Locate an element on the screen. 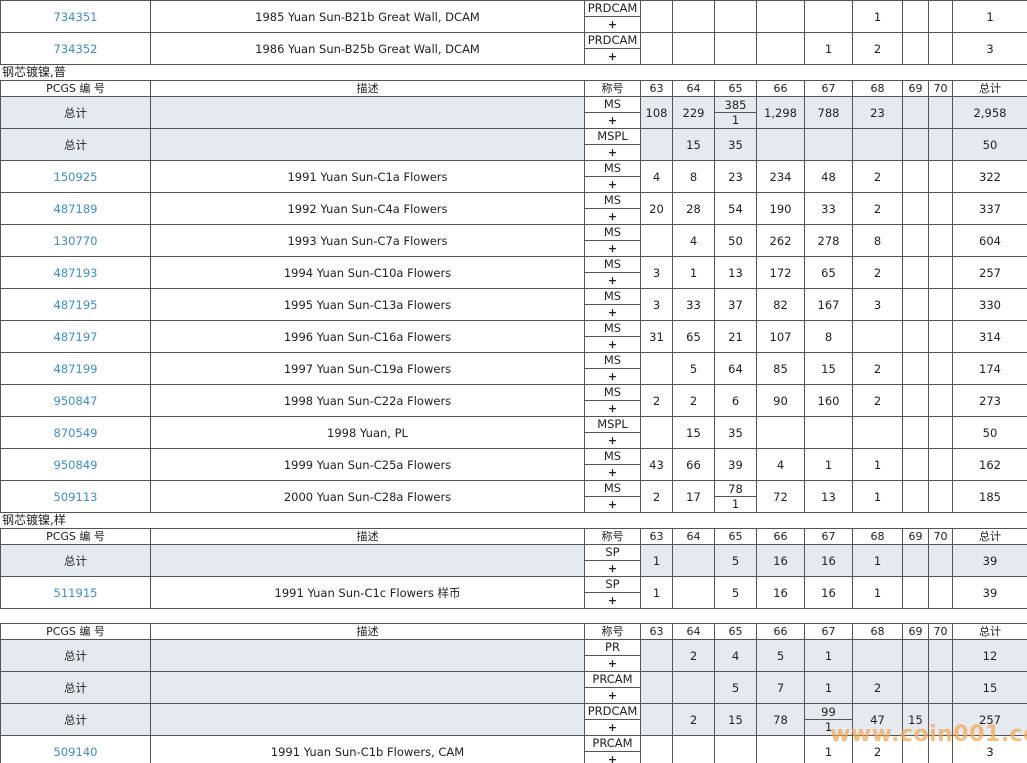 This screenshot has width=1027, height=763. pcgs-number-link: 509113 is located at coordinates (76, 497).